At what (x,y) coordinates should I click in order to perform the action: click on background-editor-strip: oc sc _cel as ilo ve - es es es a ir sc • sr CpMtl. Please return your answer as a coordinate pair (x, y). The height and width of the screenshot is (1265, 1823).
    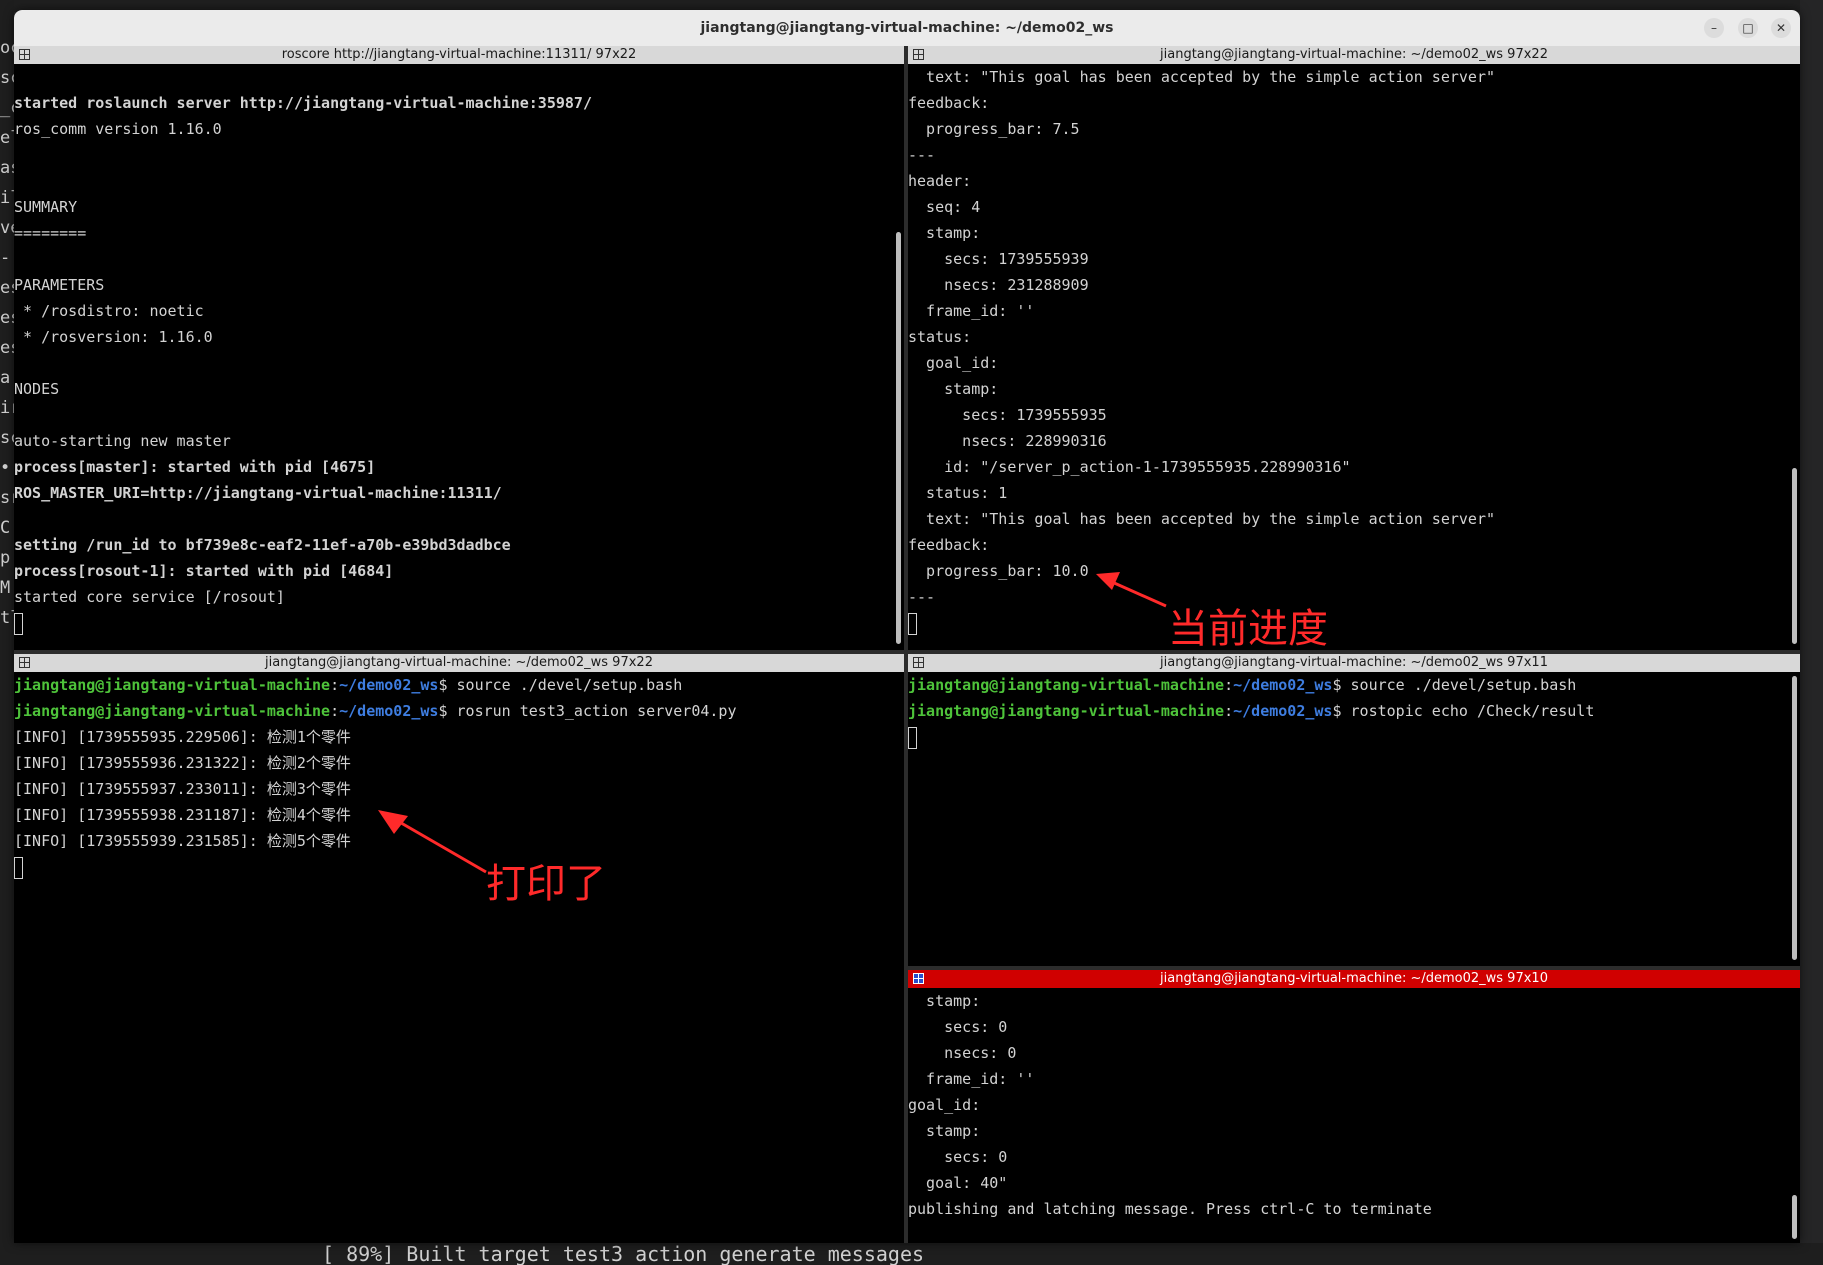
    Looking at the image, I should click on (7, 632).